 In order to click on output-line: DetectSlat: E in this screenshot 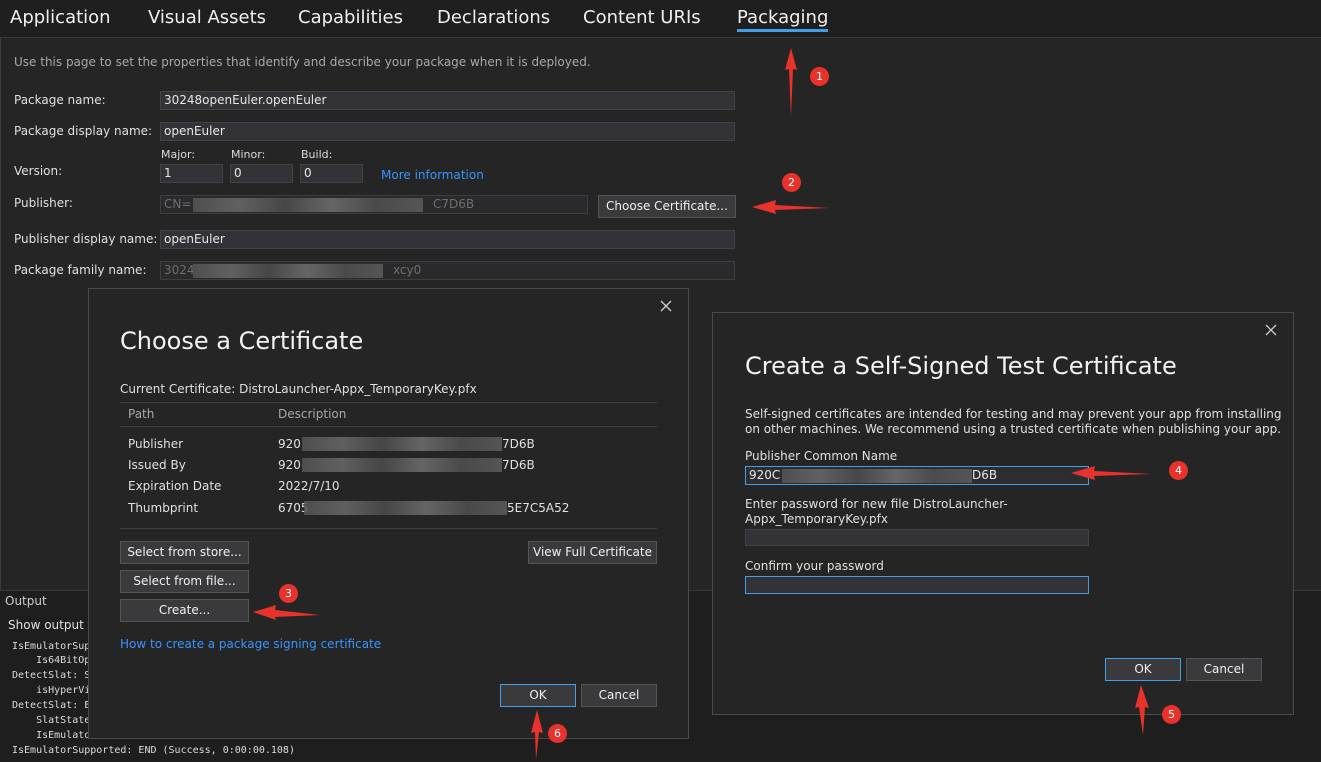, I will do `click(51, 705)`.